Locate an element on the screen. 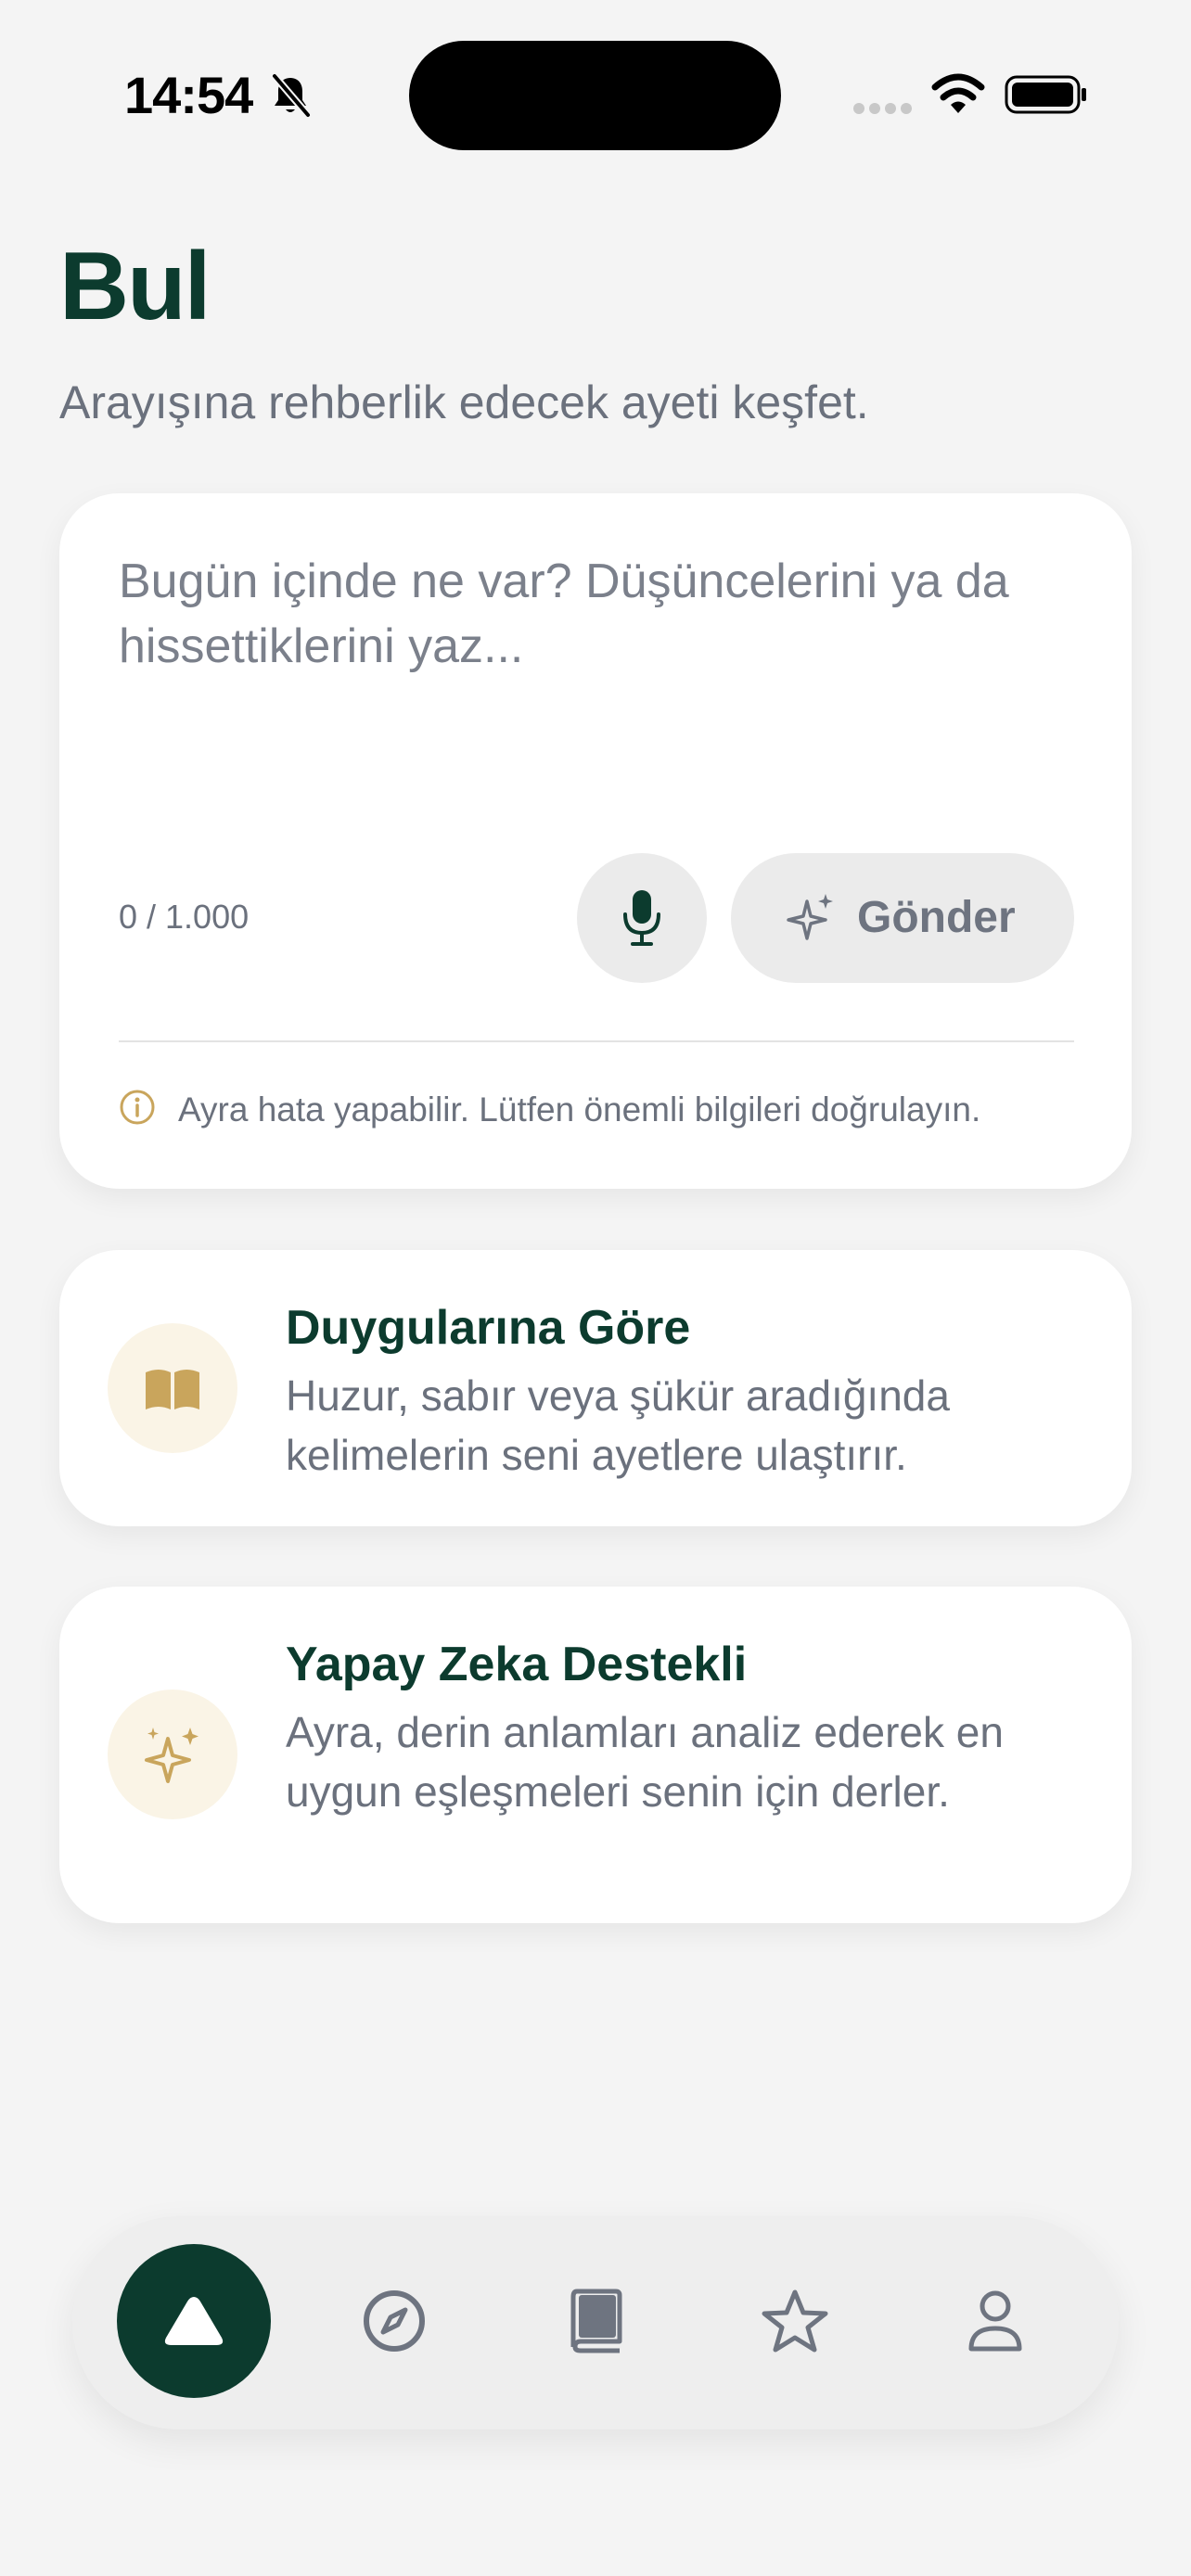 This screenshot has height=2576, width=1191. triangle-home-icon is located at coordinates (194, 2321).